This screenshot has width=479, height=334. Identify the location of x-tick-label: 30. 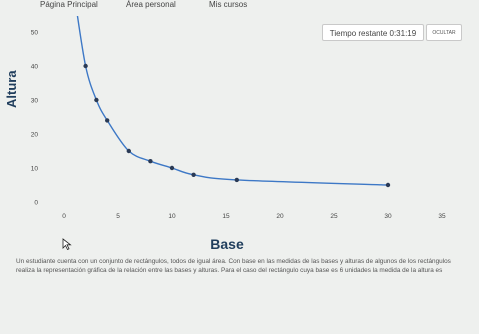
(388, 216).